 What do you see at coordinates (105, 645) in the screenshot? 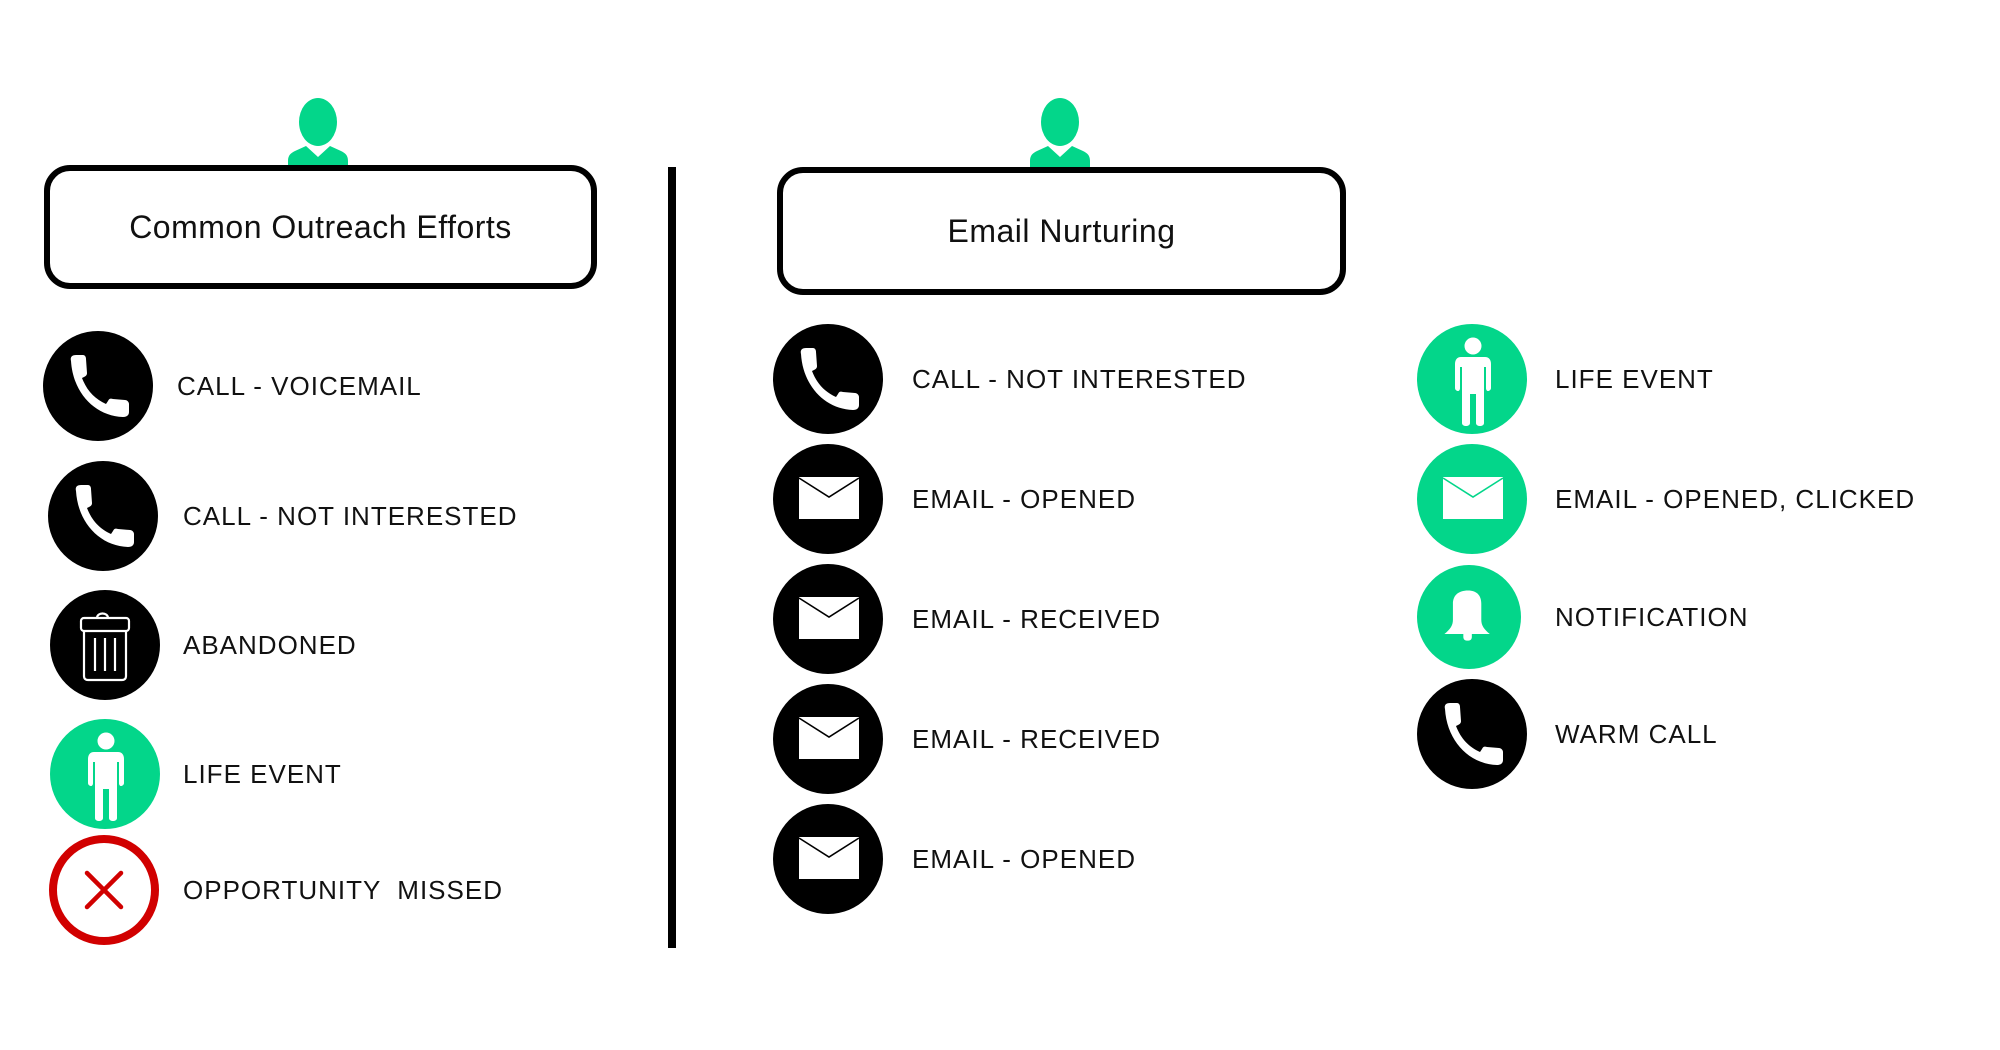
I see `trash-icon` at bounding box center [105, 645].